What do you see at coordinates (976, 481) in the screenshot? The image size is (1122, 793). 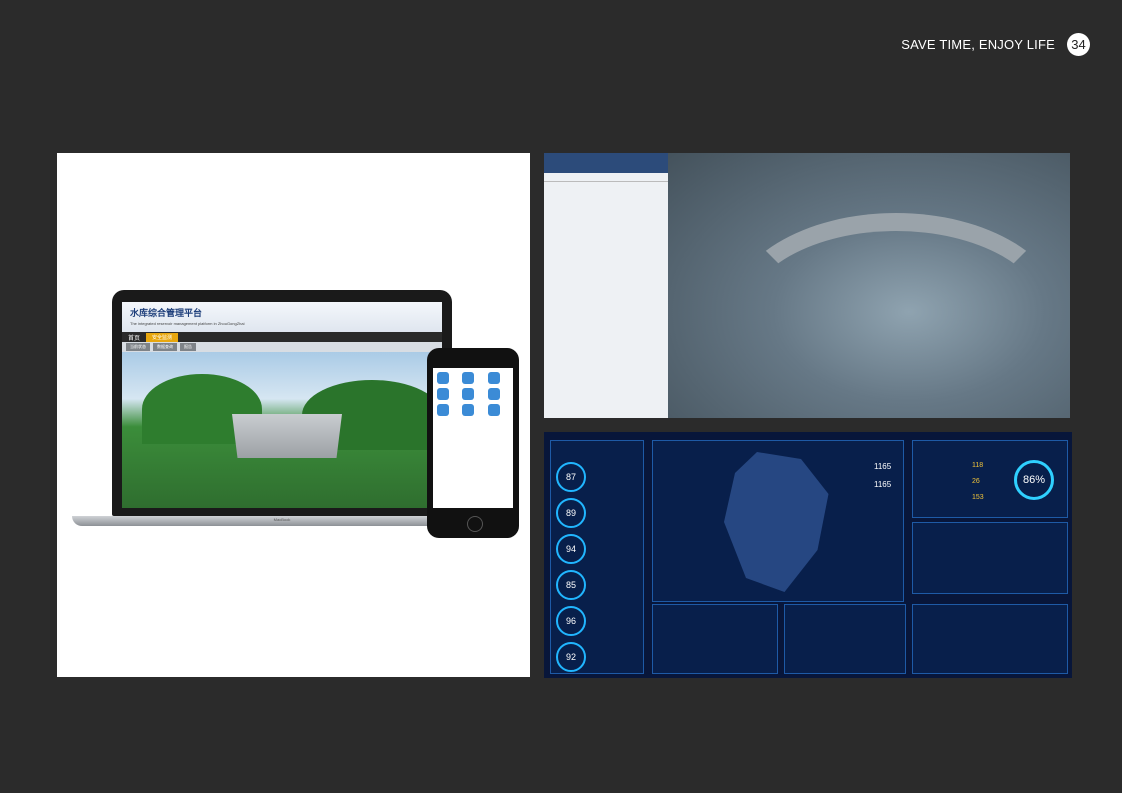 I see `mini-value-2: 26` at bounding box center [976, 481].